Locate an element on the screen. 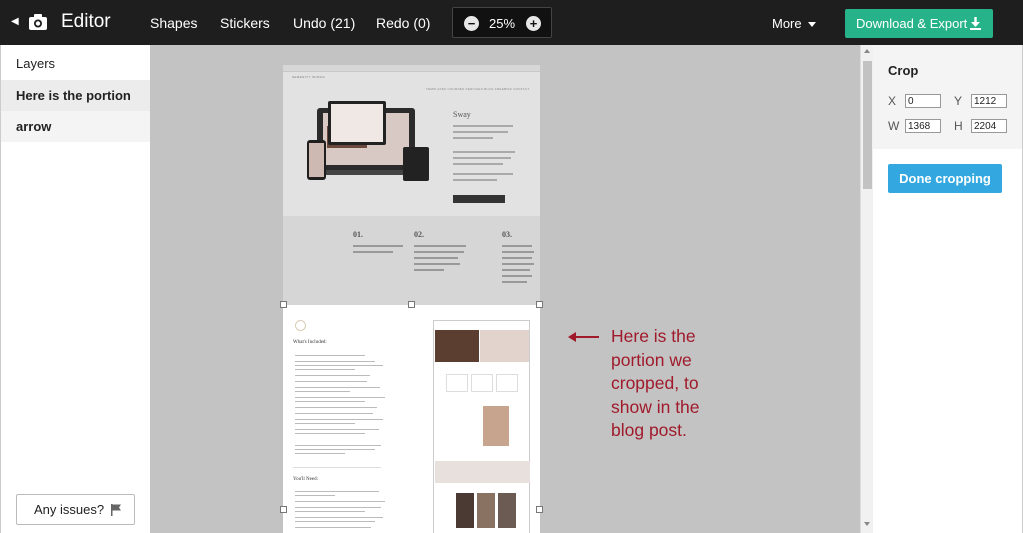 The width and height of the screenshot is (1023, 533). divider is located at coordinates (337, 467).